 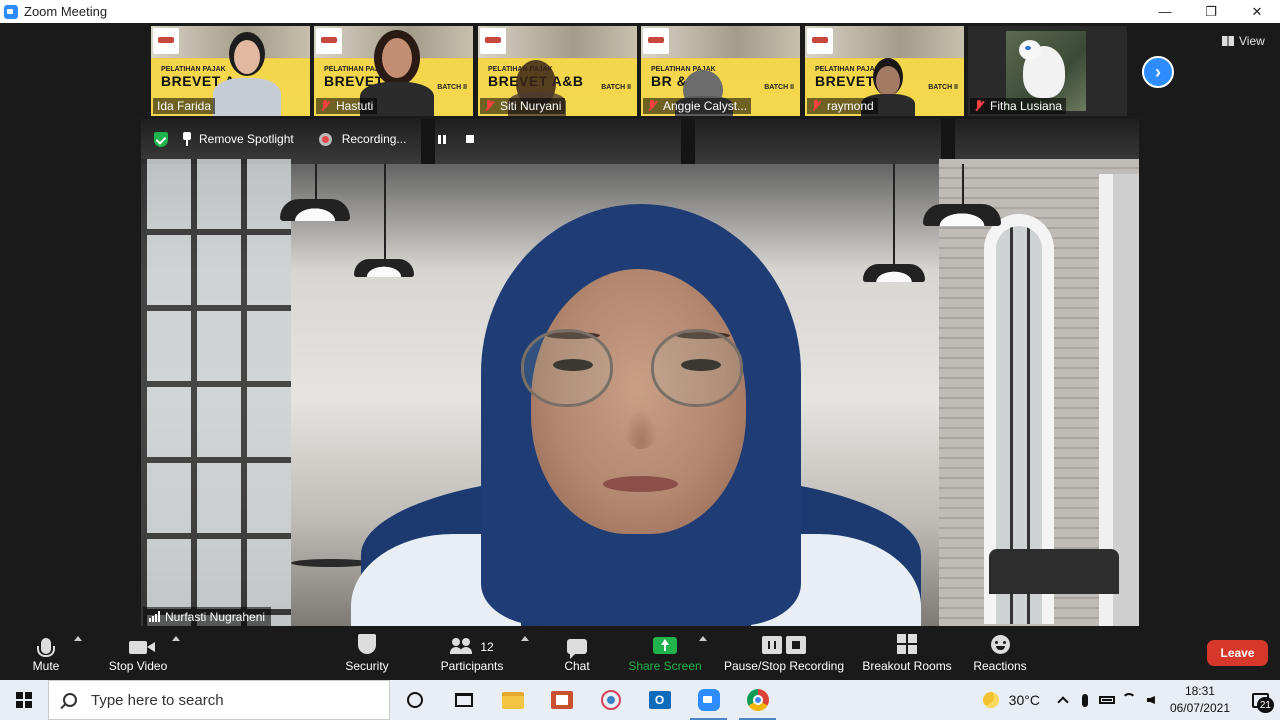 I want to click on share-options-caret, so click(x=703, y=638).